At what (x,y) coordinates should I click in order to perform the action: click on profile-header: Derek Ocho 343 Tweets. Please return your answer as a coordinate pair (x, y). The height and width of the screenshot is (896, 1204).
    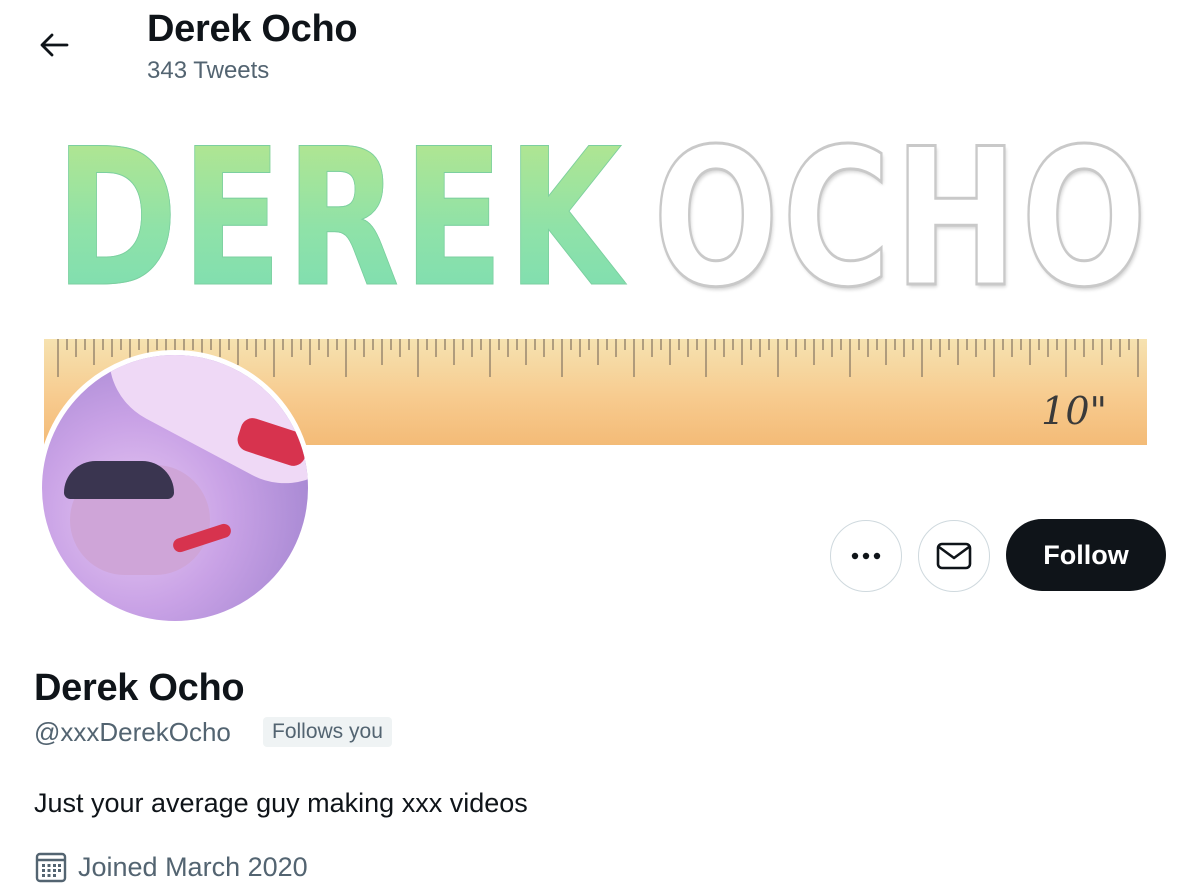
    Looking at the image, I should click on (602, 50).